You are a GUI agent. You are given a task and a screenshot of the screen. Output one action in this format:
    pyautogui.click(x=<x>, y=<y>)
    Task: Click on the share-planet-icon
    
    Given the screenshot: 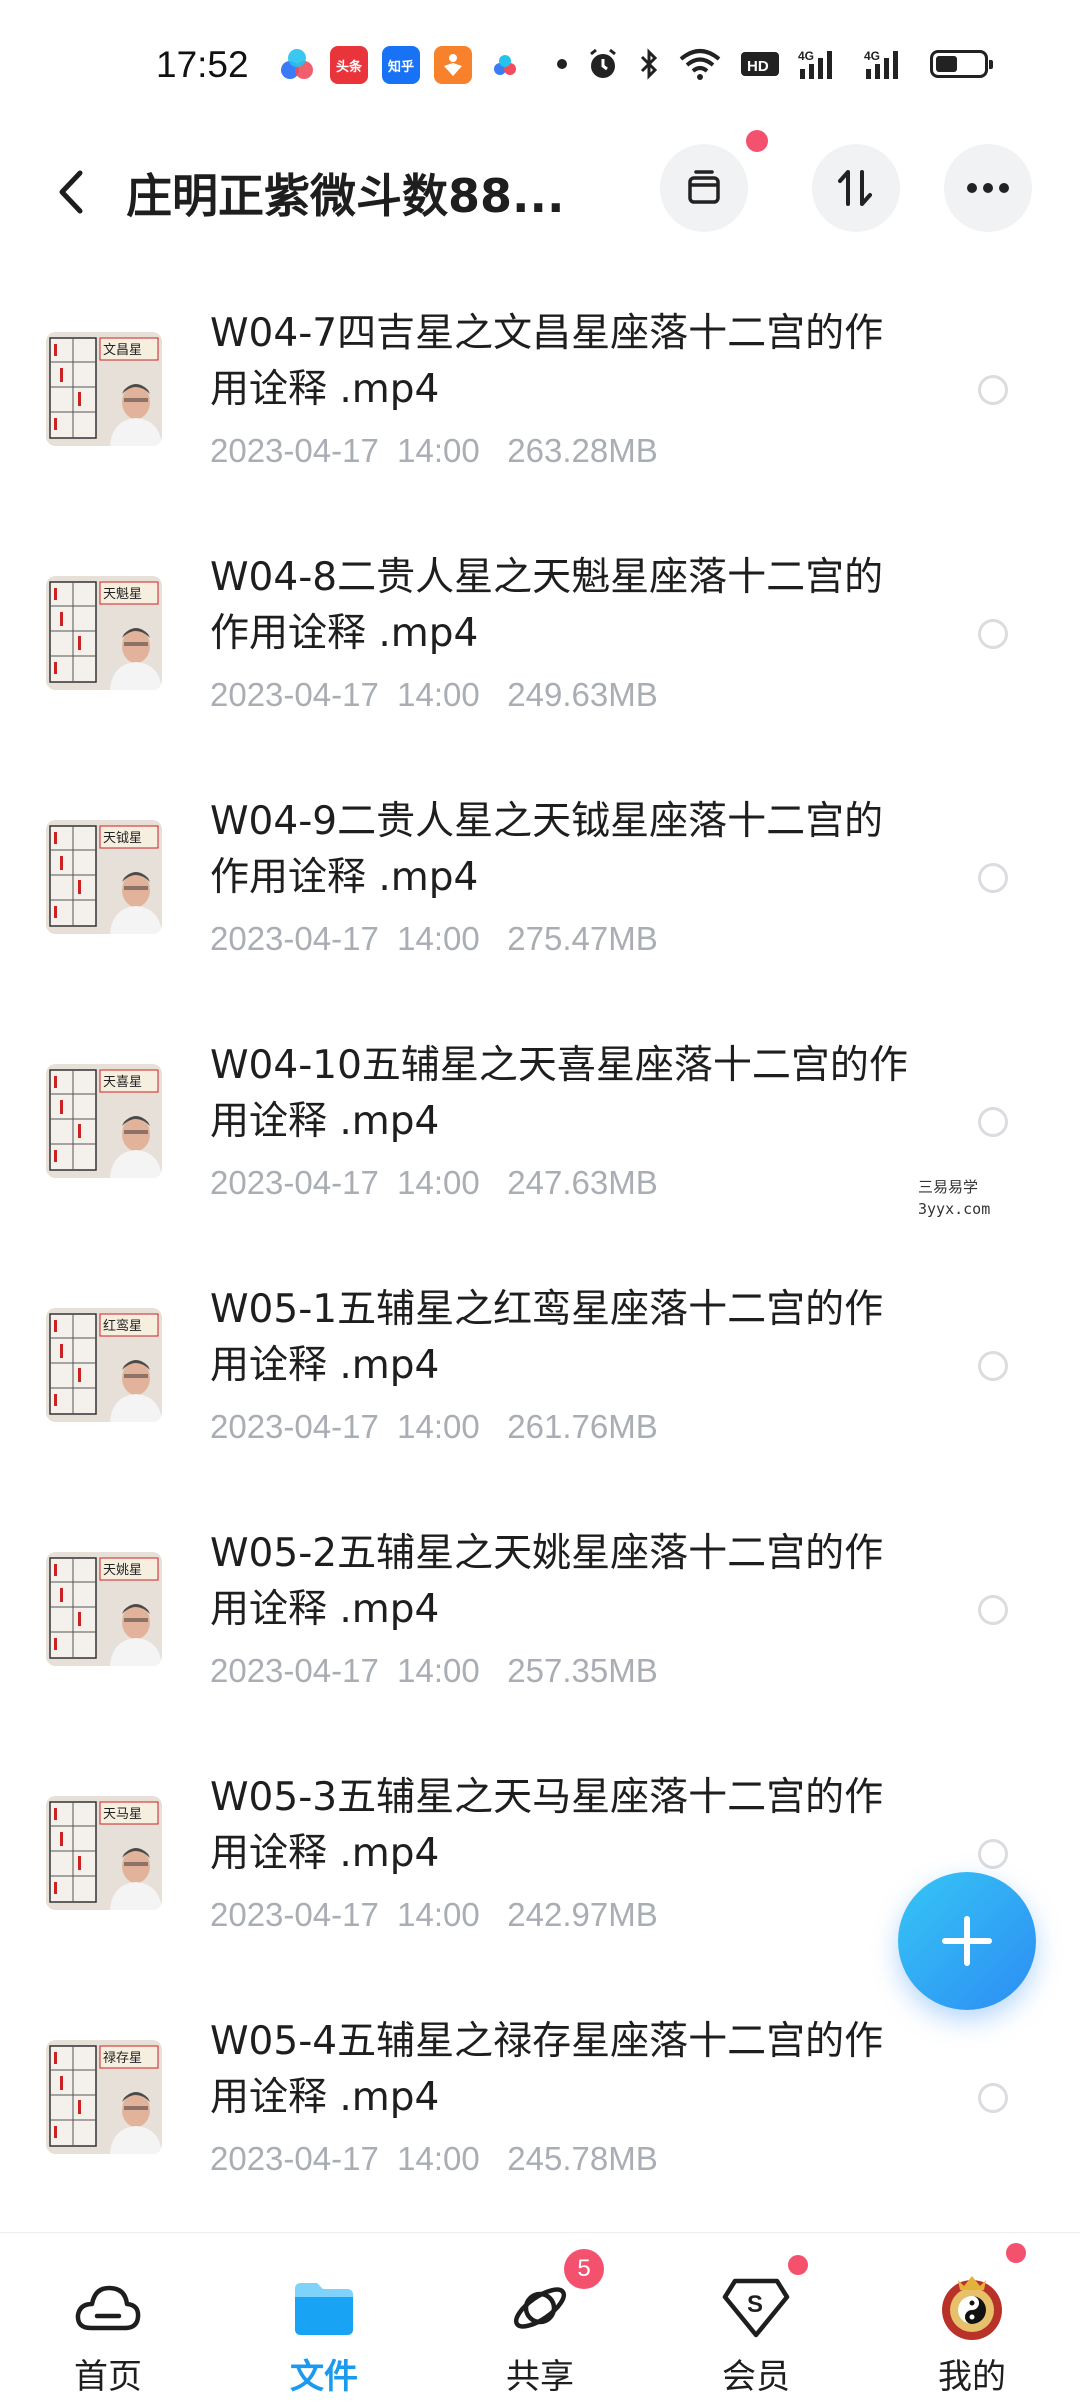 What is the action you would take?
    pyautogui.click(x=540, y=2308)
    